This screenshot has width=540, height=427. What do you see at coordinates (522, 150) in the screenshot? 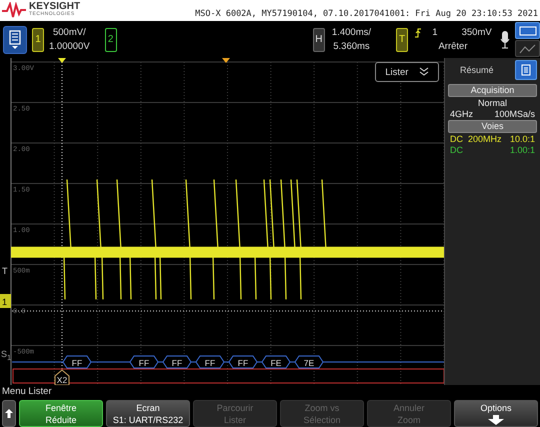
I see `probe-ratio: 1.00:1` at bounding box center [522, 150].